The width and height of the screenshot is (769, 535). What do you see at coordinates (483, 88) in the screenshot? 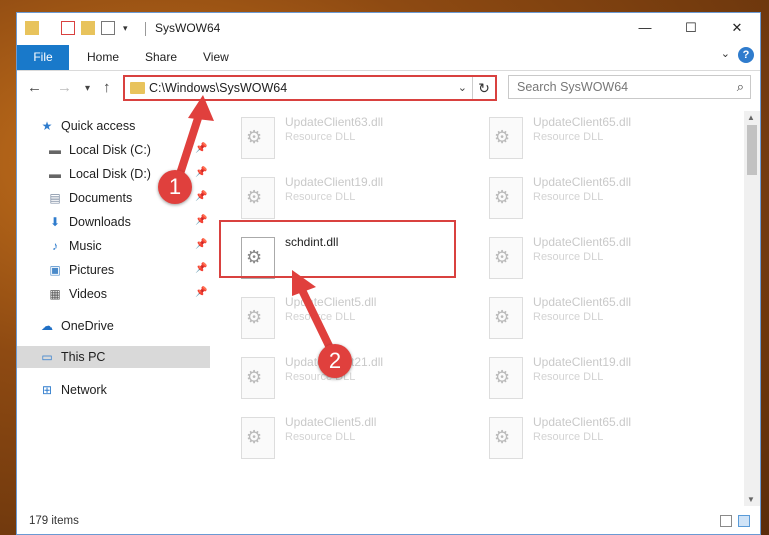
I see `refresh-icon: ↻` at bounding box center [483, 88].